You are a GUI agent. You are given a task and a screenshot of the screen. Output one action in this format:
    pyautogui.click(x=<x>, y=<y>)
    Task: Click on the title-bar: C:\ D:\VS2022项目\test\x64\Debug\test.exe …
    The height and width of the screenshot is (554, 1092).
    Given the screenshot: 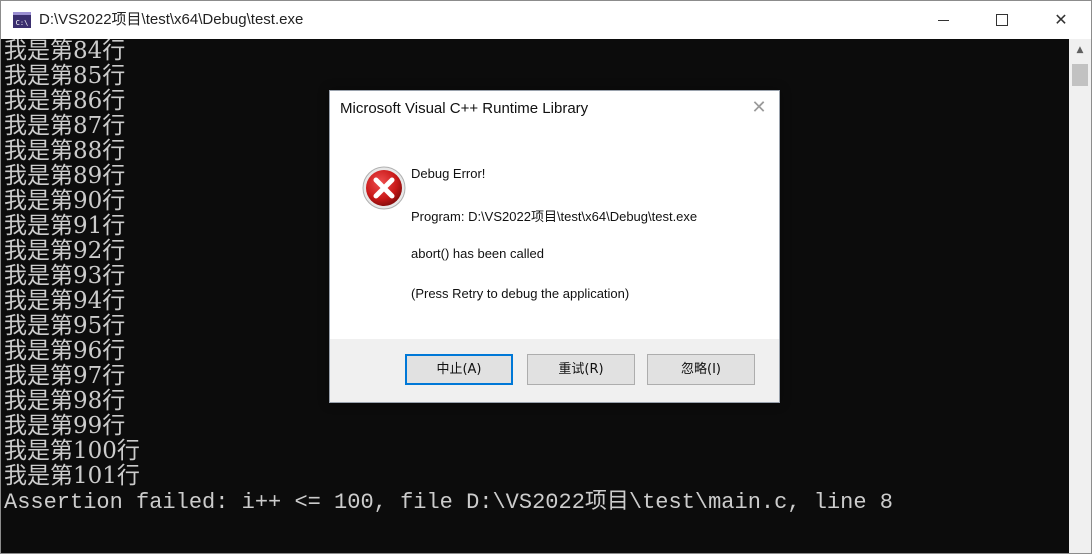 What is the action you would take?
    pyautogui.click(x=546, y=20)
    